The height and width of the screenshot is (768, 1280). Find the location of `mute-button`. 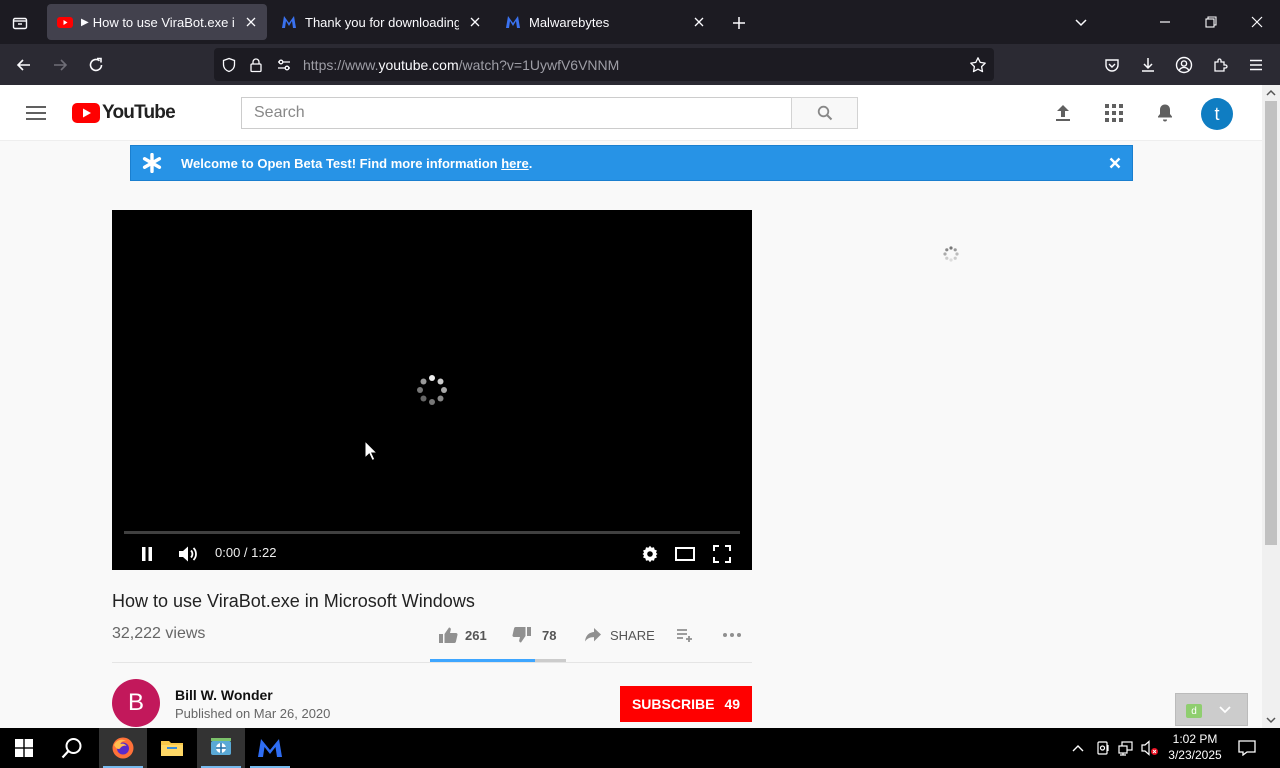

mute-button is located at coordinates (188, 554).